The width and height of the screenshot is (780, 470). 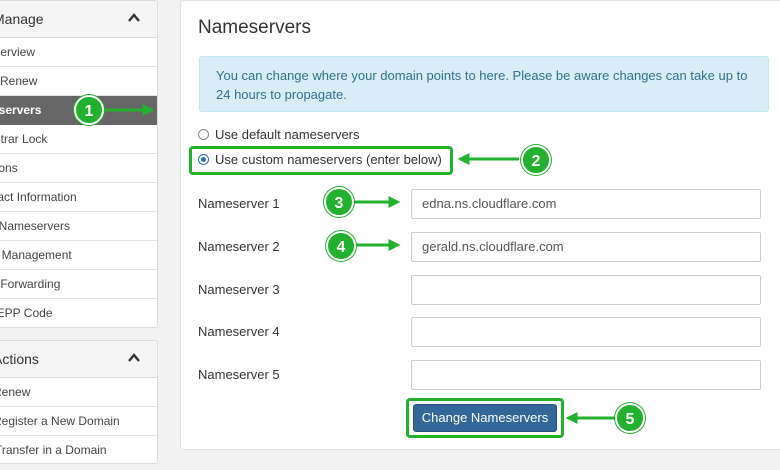 I want to click on annotation-badge-2: 2, so click(x=536, y=160).